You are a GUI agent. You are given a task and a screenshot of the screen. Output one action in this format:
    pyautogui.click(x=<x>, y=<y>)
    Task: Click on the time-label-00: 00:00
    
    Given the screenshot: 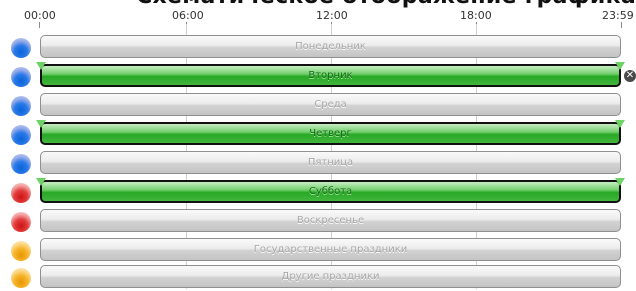 What is the action you would take?
    pyautogui.click(x=40, y=15)
    